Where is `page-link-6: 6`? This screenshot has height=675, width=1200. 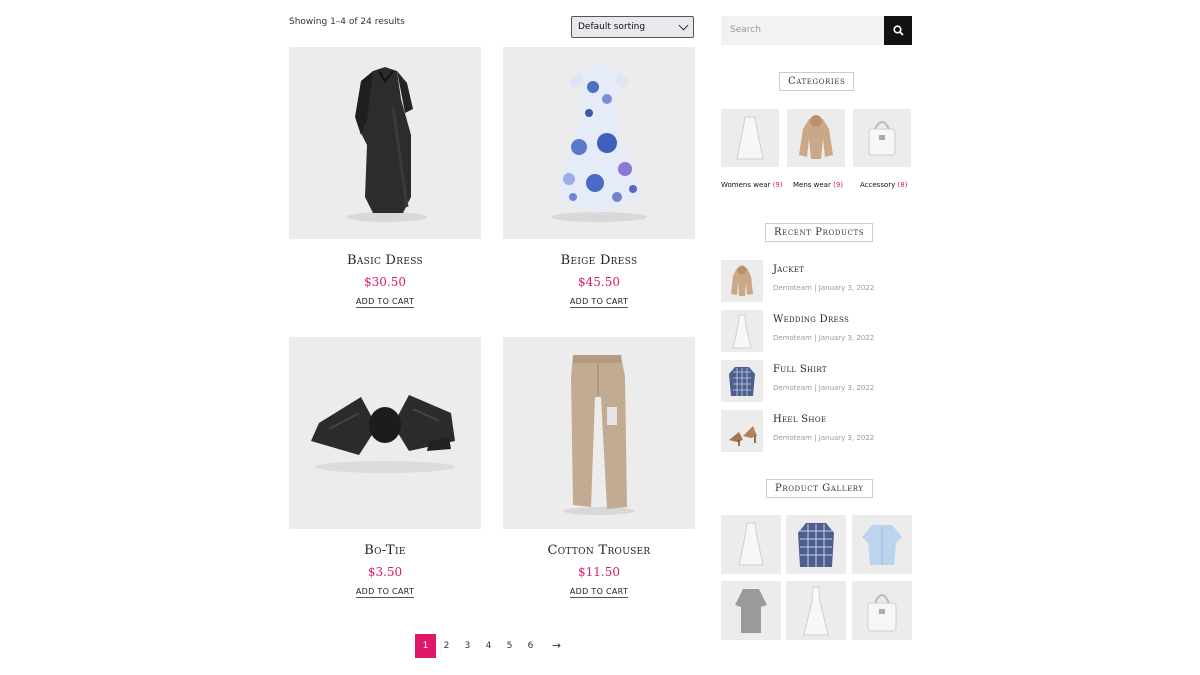 page-link-6: 6 is located at coordinates (530, 646).